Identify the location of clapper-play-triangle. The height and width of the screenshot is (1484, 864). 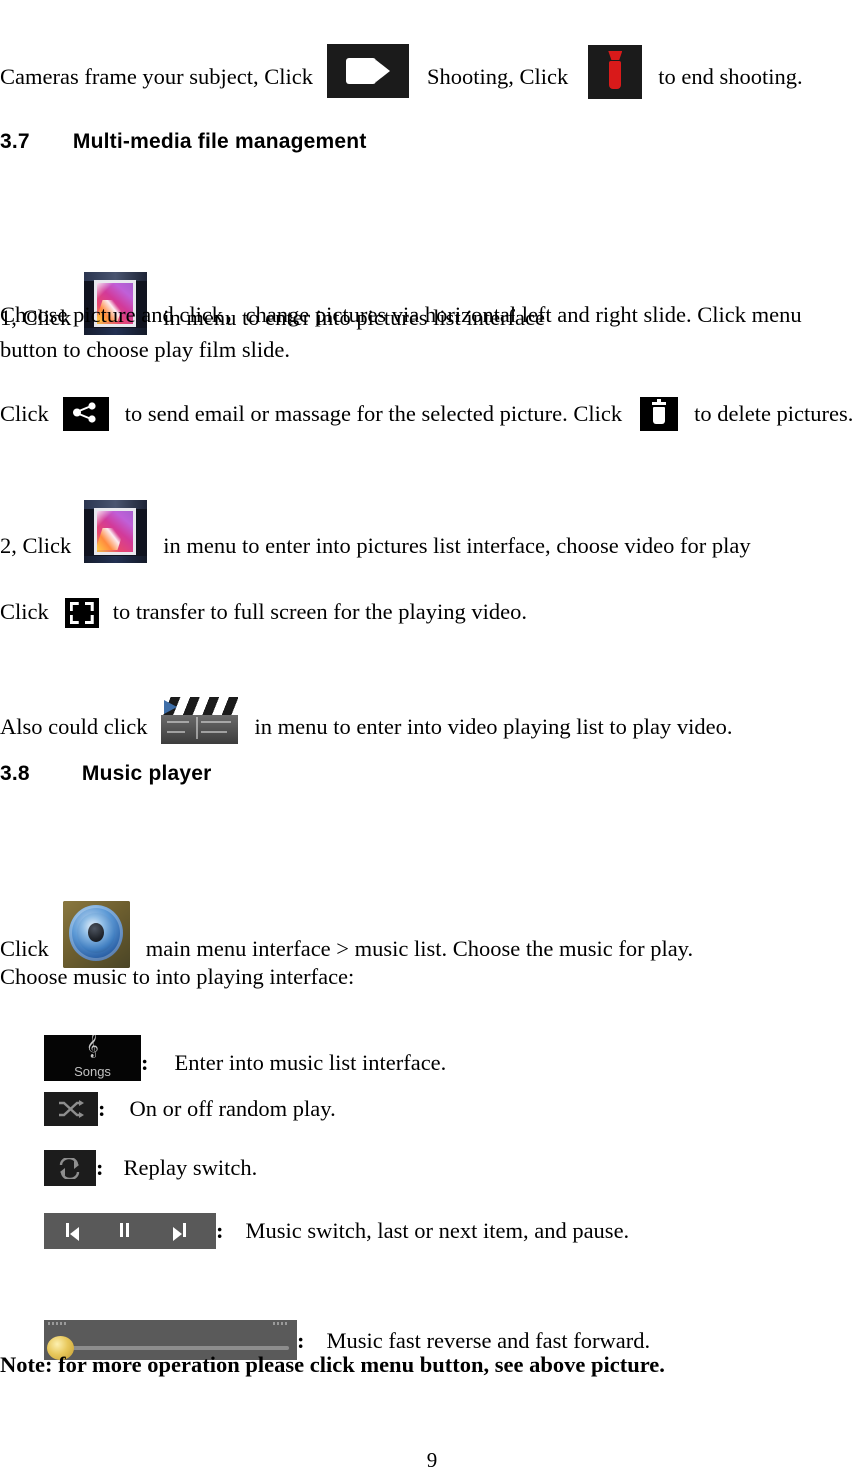
(171, 707).